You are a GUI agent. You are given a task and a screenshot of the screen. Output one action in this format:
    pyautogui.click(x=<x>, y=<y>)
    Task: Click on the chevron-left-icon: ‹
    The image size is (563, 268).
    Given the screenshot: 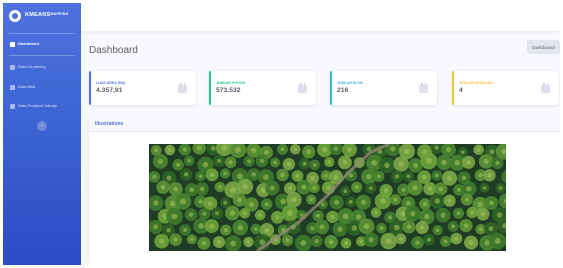 What is the action you would take?
    pyautogui.click(x=42, y=126)
    